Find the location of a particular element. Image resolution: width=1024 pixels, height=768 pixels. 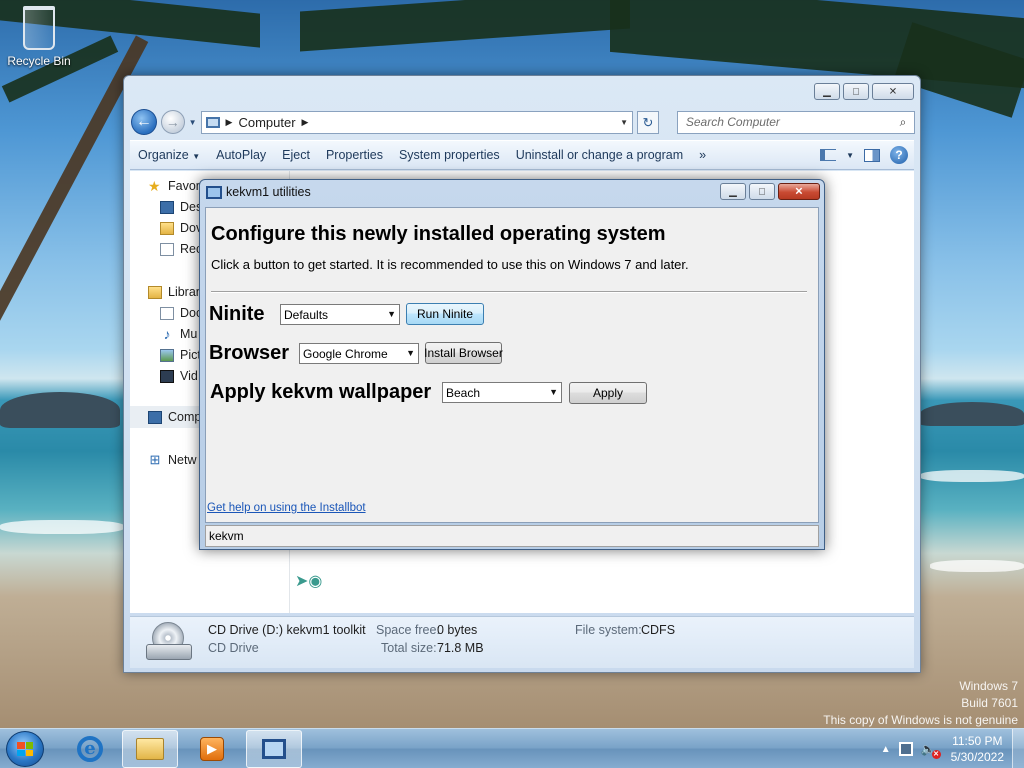

nav-pictures: Pict is located at coordinates (180, 355).